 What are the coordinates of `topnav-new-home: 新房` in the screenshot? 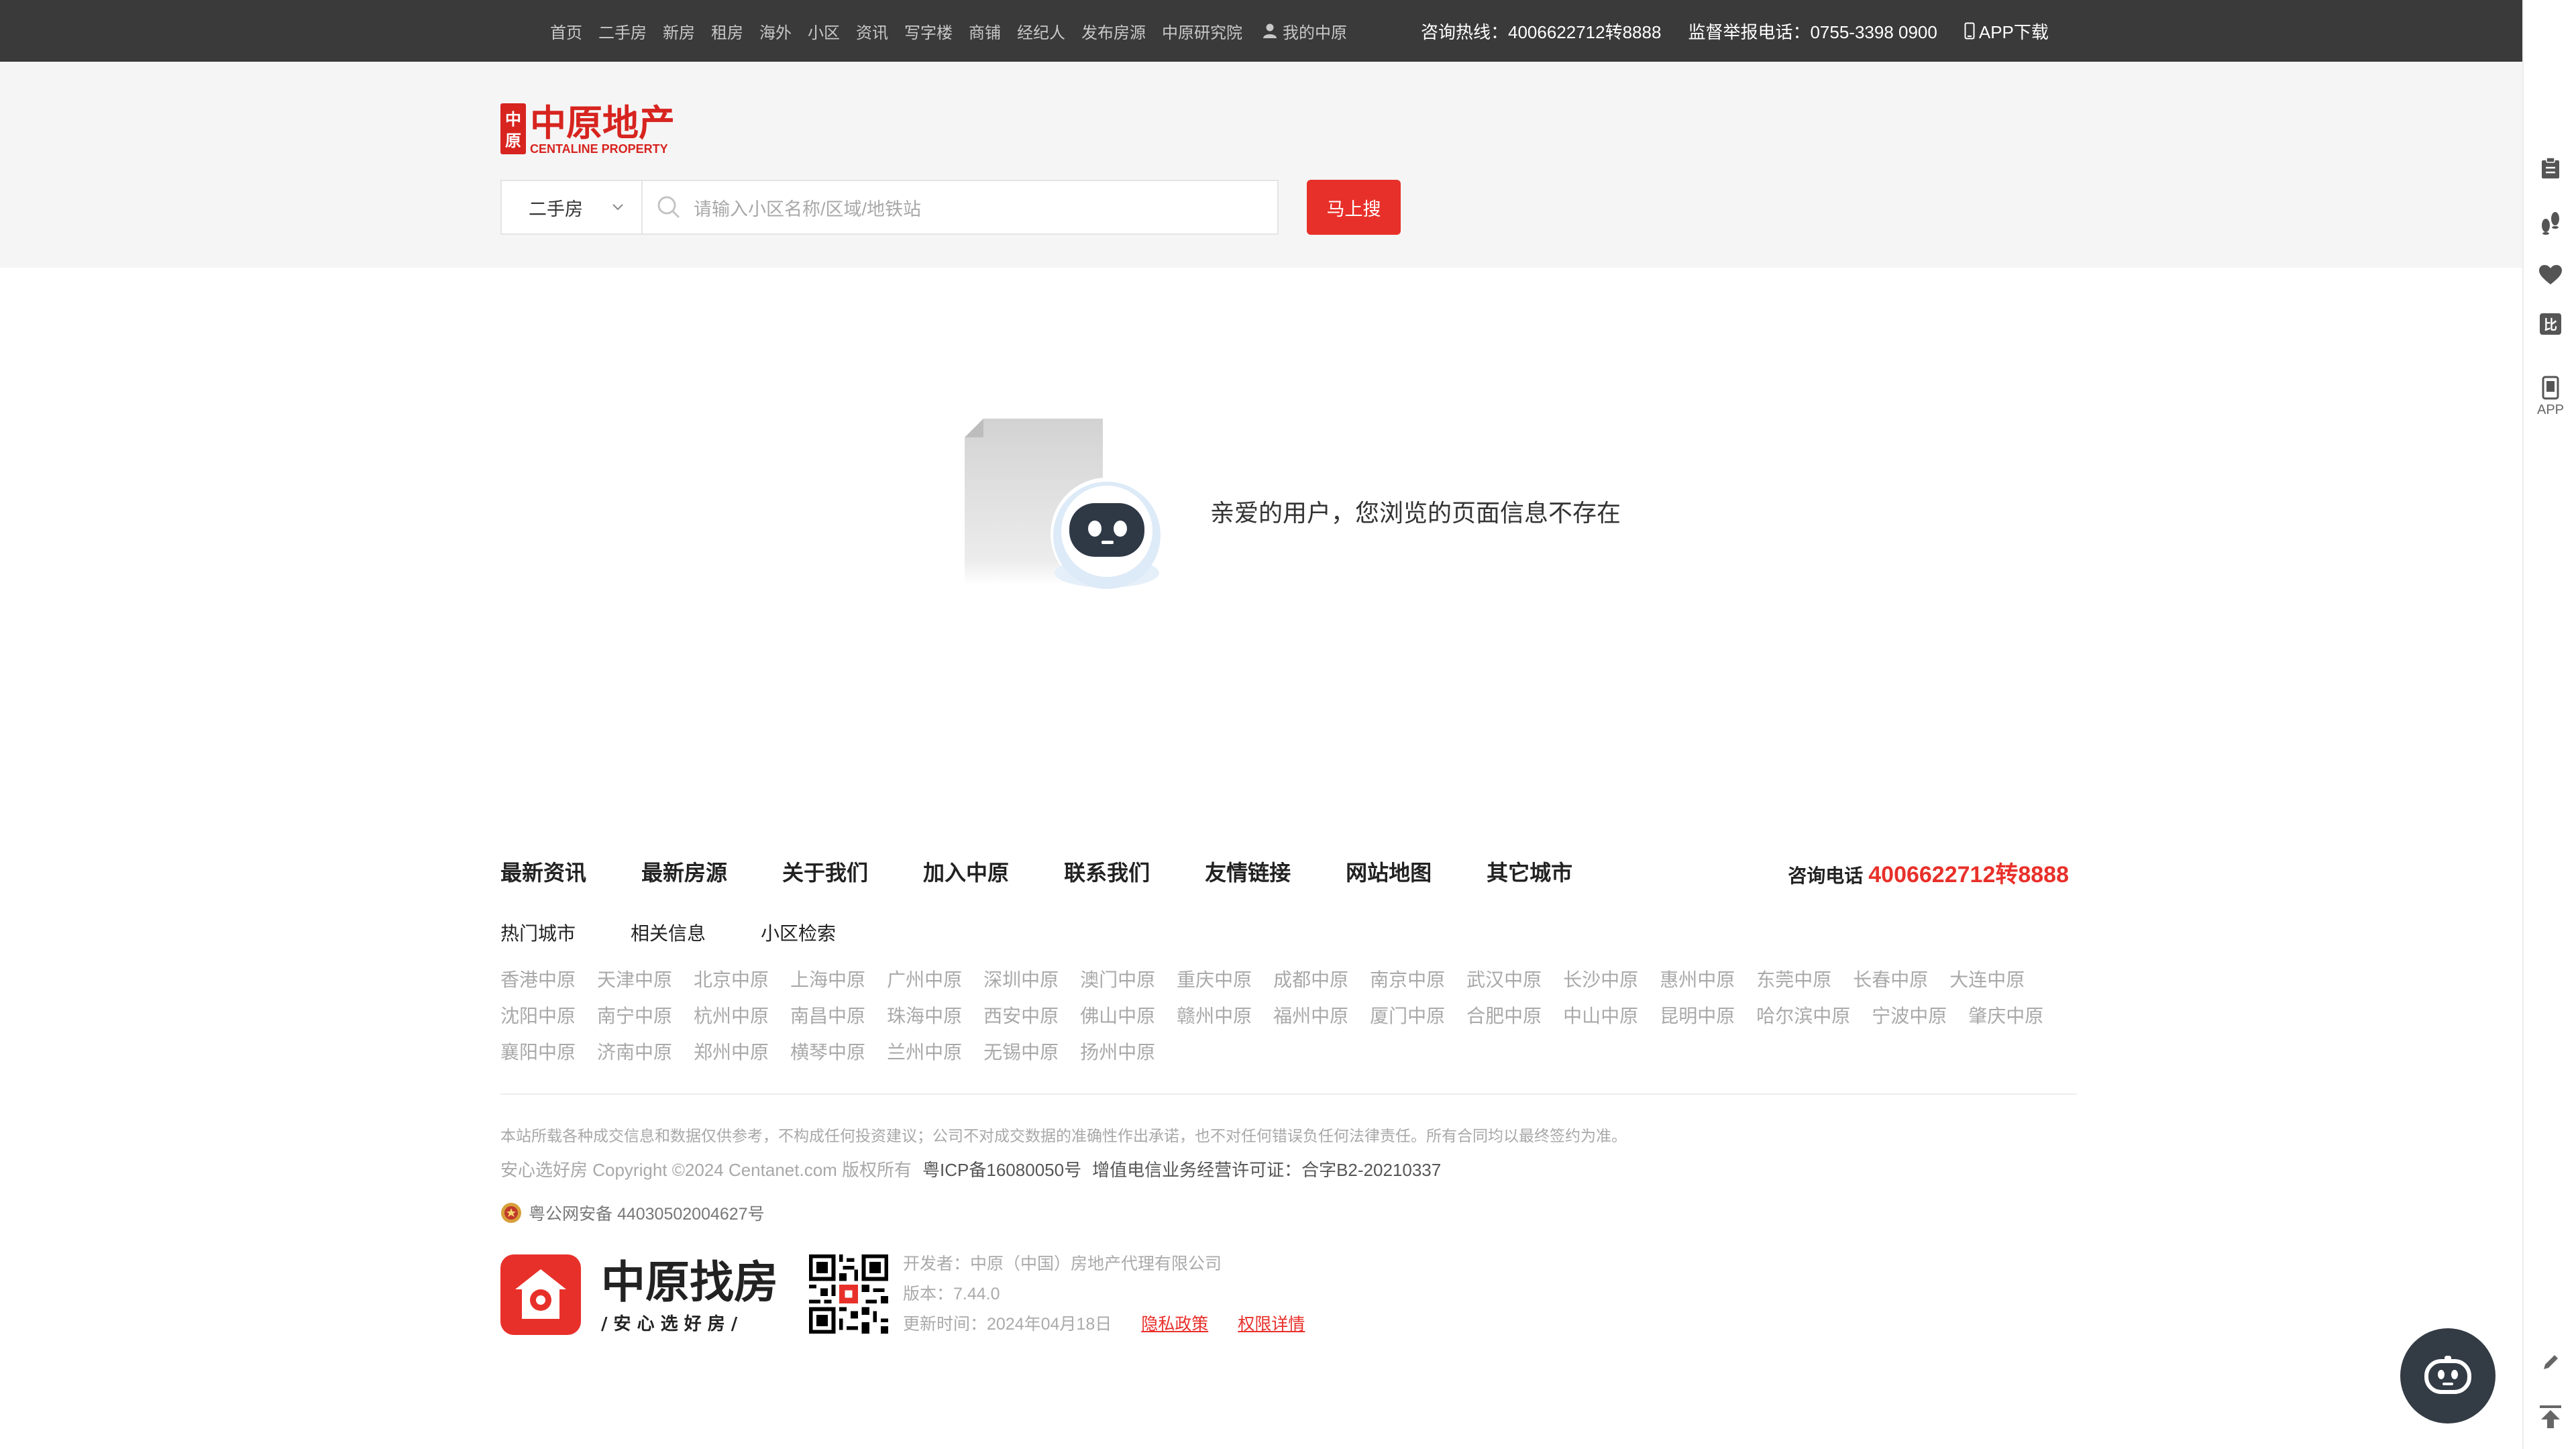 It's located at (679, 31).